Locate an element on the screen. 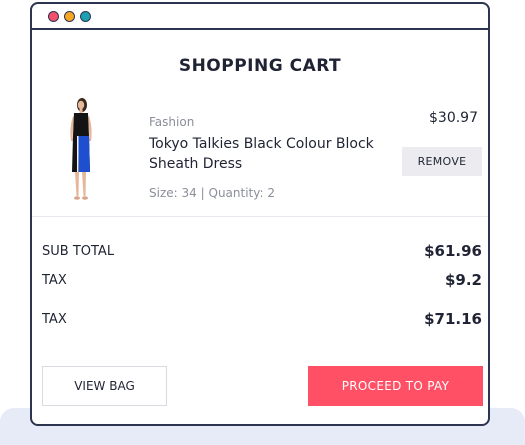 This screenshot has width=525, height=445. product-meta: Size: 34 | Quantity: 2 is located at coordinates (212, 193).